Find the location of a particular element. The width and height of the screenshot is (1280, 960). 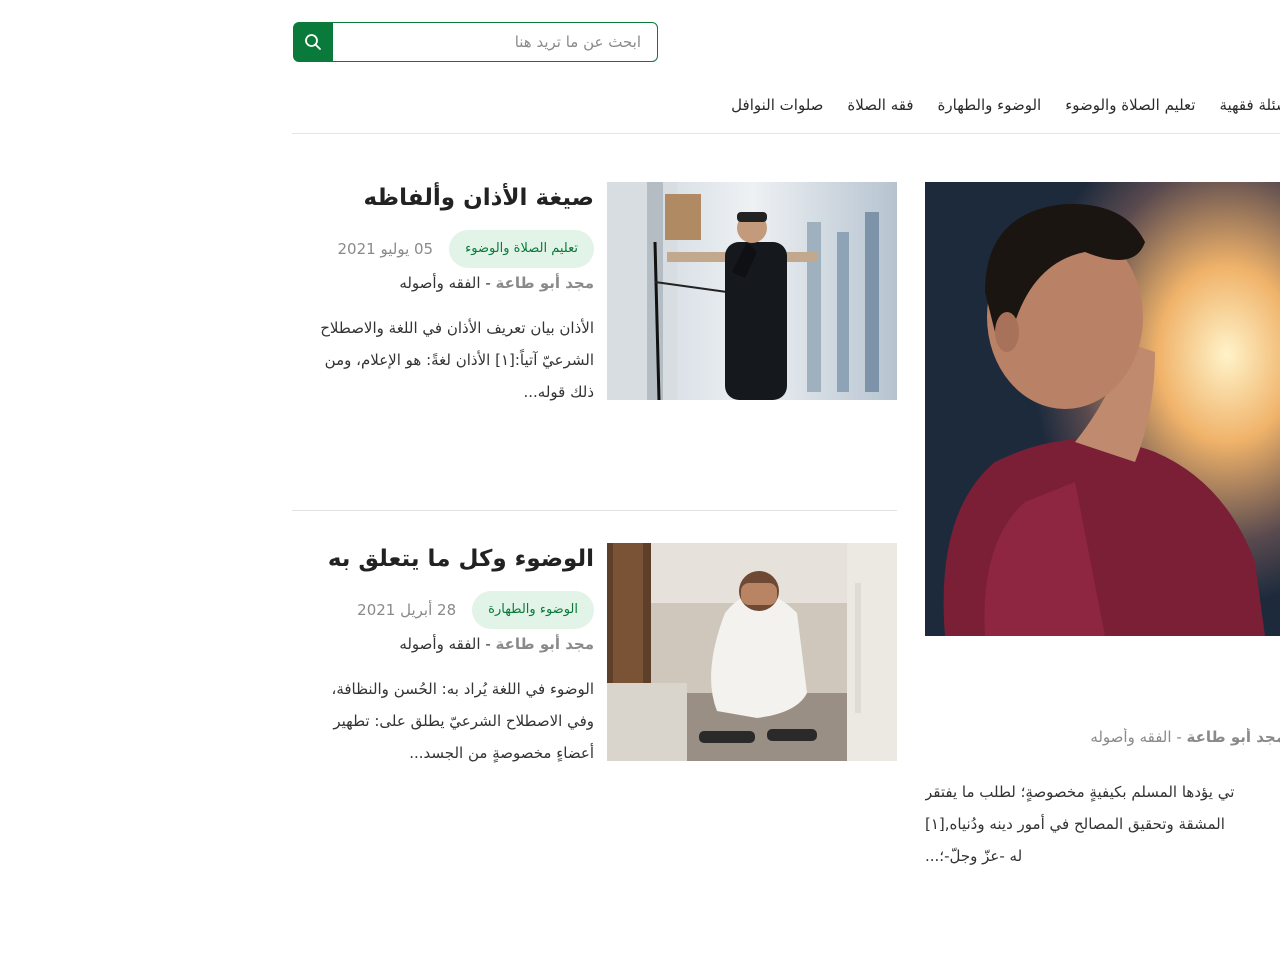

featured-section: الفقه وأصوله is located at coordinates (1130, 737).